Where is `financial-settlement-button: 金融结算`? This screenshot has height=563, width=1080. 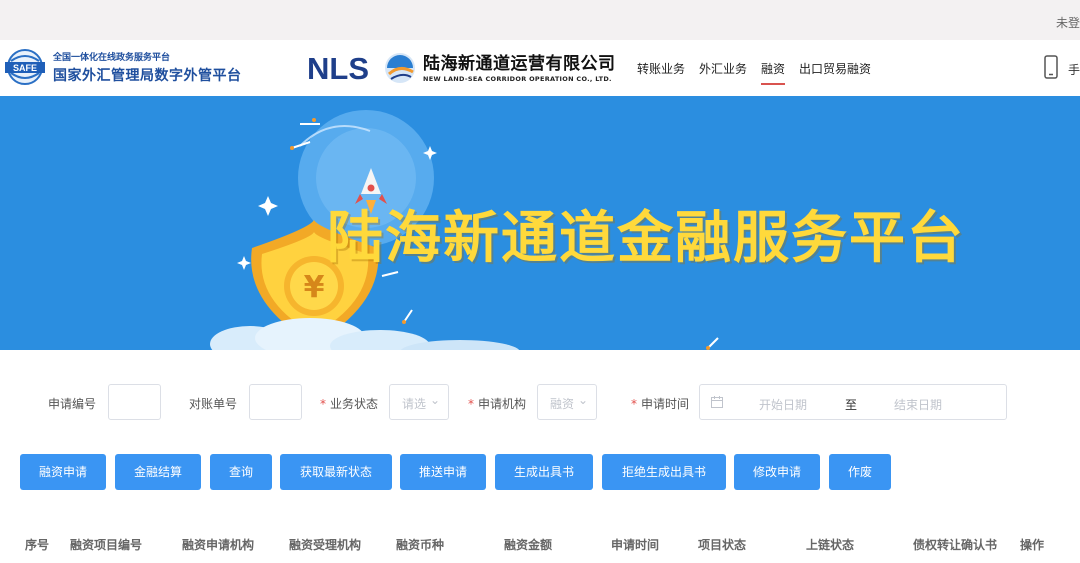
financial-settlement-button: 金融结算 is located at coordinates (158, 472).